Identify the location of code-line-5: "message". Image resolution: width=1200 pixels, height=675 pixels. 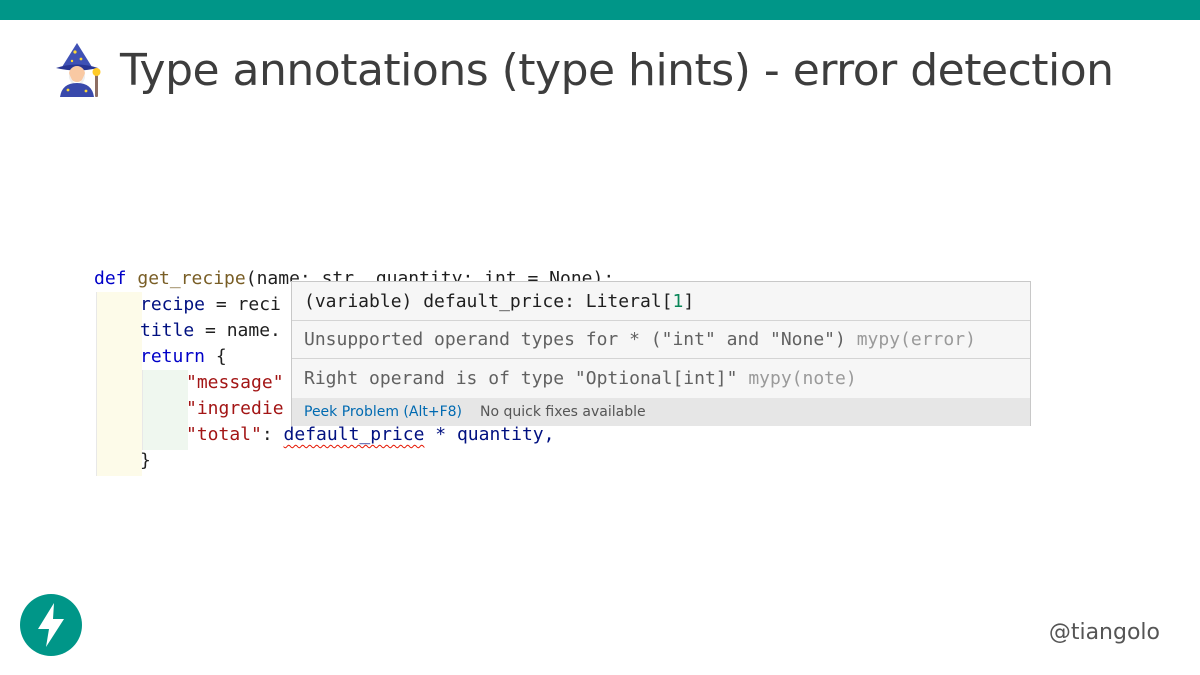
(235, 382).